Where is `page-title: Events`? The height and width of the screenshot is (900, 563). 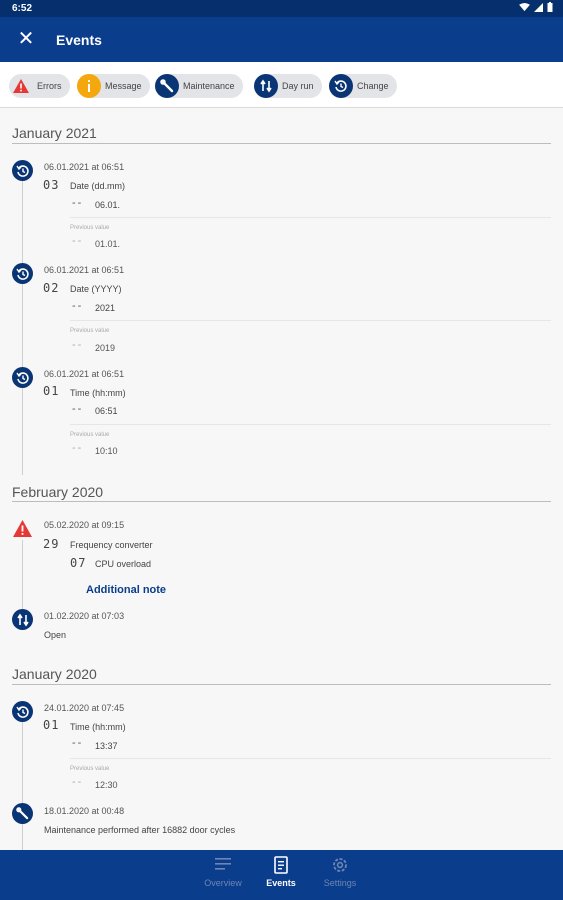
page-title: Events is located at coordinates (79, 40).